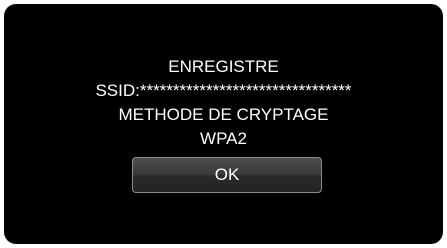  Describe the element at coordinates (223, 66) in the screenshot. I see `dialog-title: ENREGISTRE` at that location.